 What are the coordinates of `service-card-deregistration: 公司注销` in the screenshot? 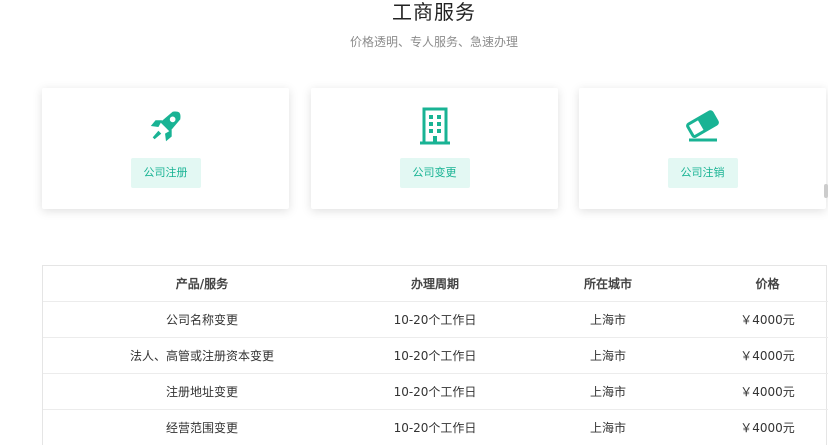 It's located at (702, 148).